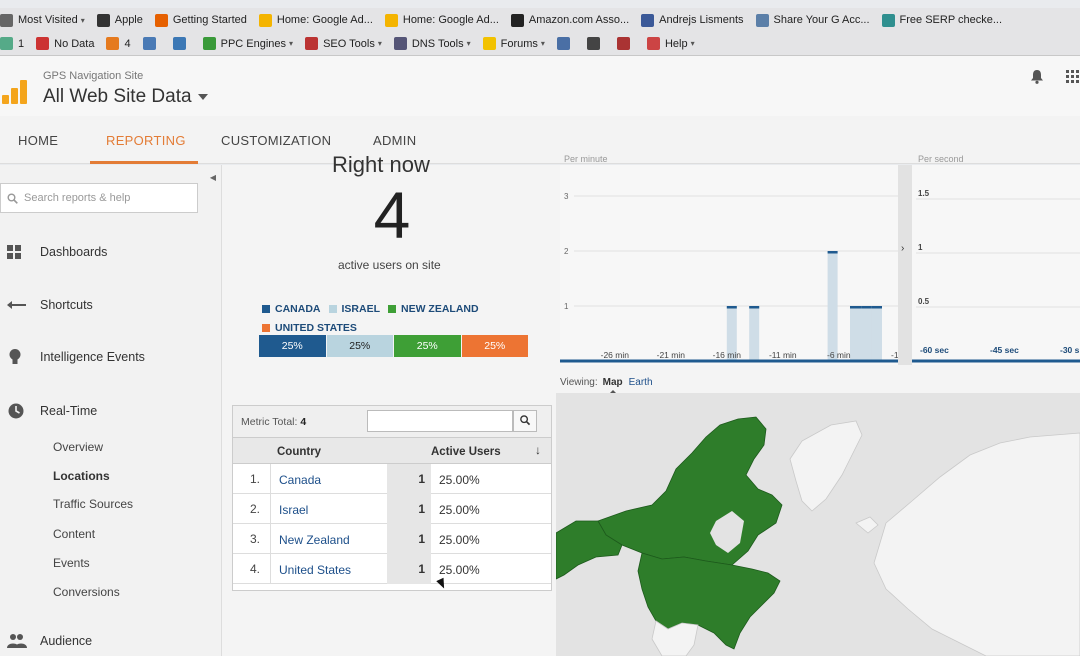 This screenshot has height=656, width=1080. I want to click on sidebar-item-audience: Audience, so click(46, 641).